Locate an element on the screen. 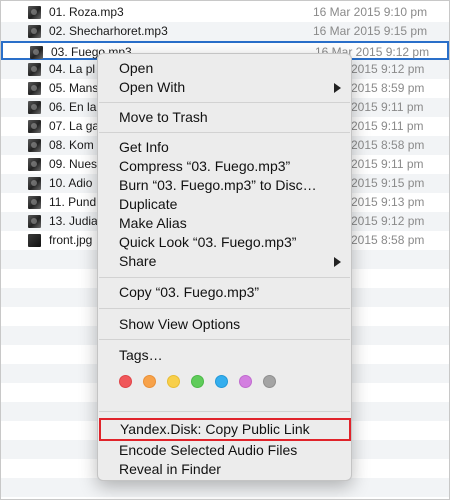 The width and height of the screenshot is (450, 500). menu-item-label: Duplicate is located at coordinates (148, 204).